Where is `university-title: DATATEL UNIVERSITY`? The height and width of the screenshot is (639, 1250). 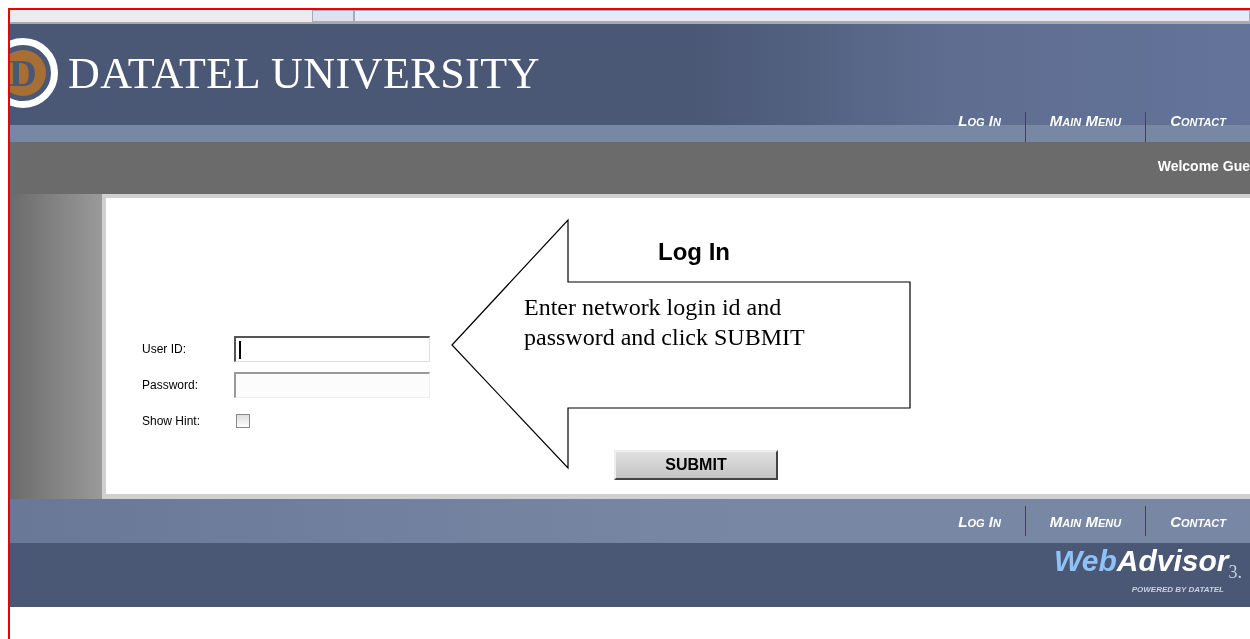 university-title: DATATEL UNIVERSITY is located at coordinates (304, 73).